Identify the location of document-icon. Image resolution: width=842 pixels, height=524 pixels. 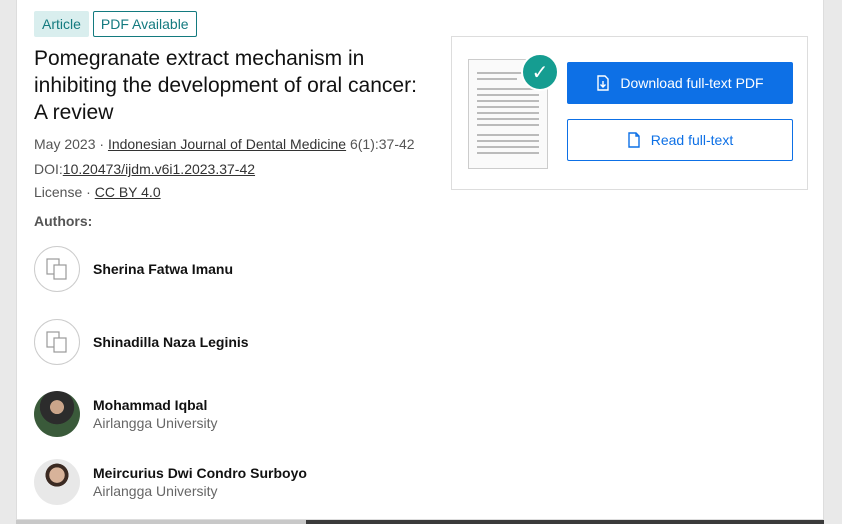
(634, 140).